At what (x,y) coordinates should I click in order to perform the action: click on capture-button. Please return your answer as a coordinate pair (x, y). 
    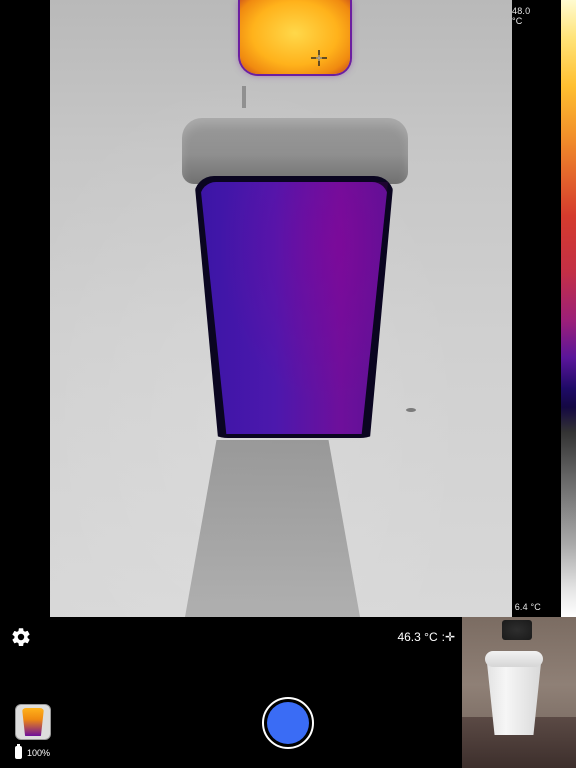
    Looking at the image, I should click on (288, 723).